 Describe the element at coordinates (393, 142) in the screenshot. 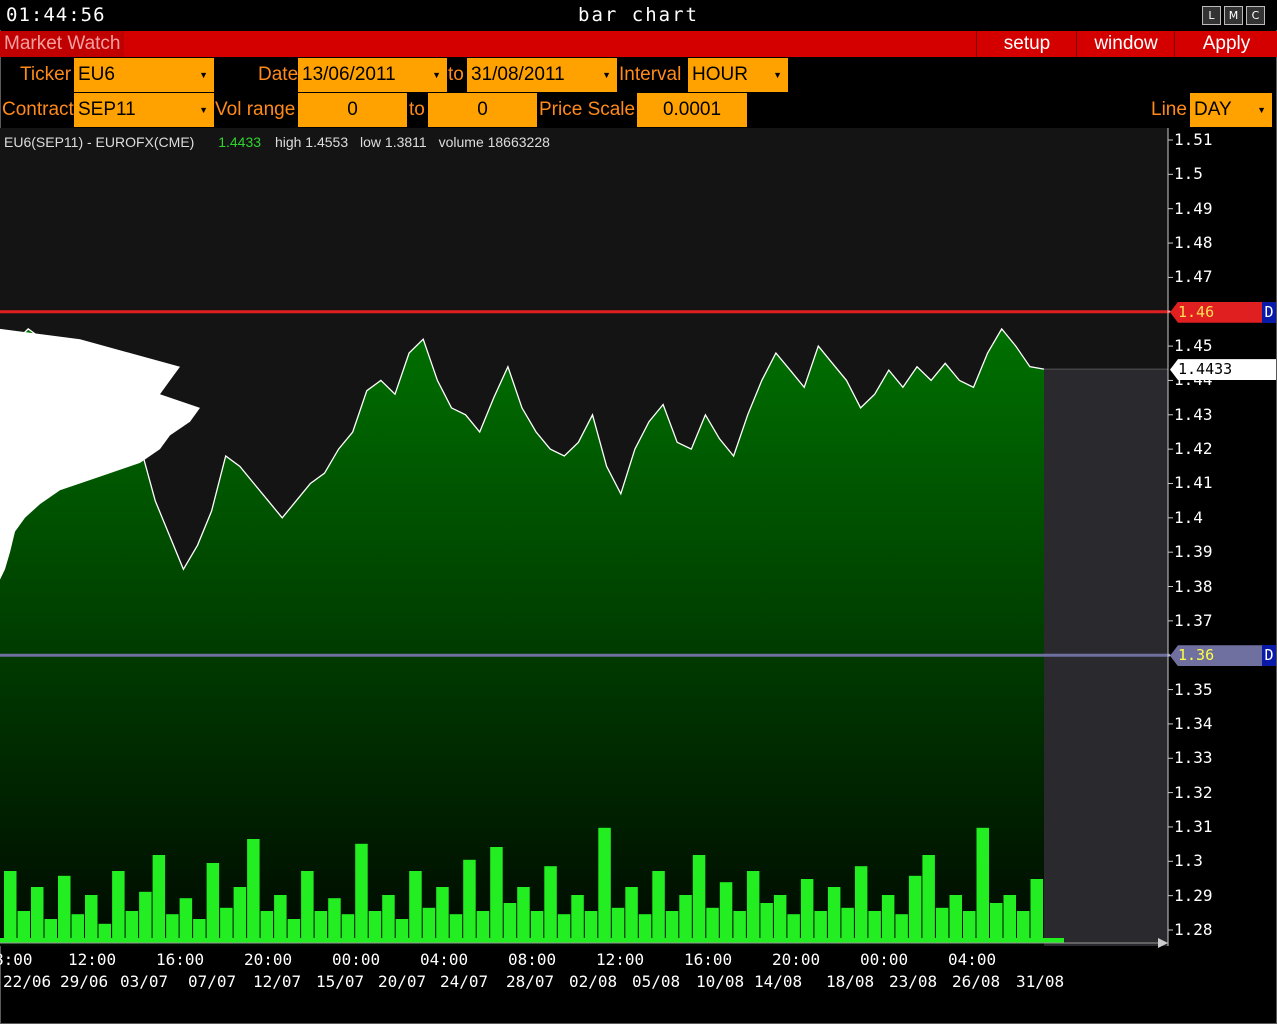

I see `low-value: low 1.3811` at that location.